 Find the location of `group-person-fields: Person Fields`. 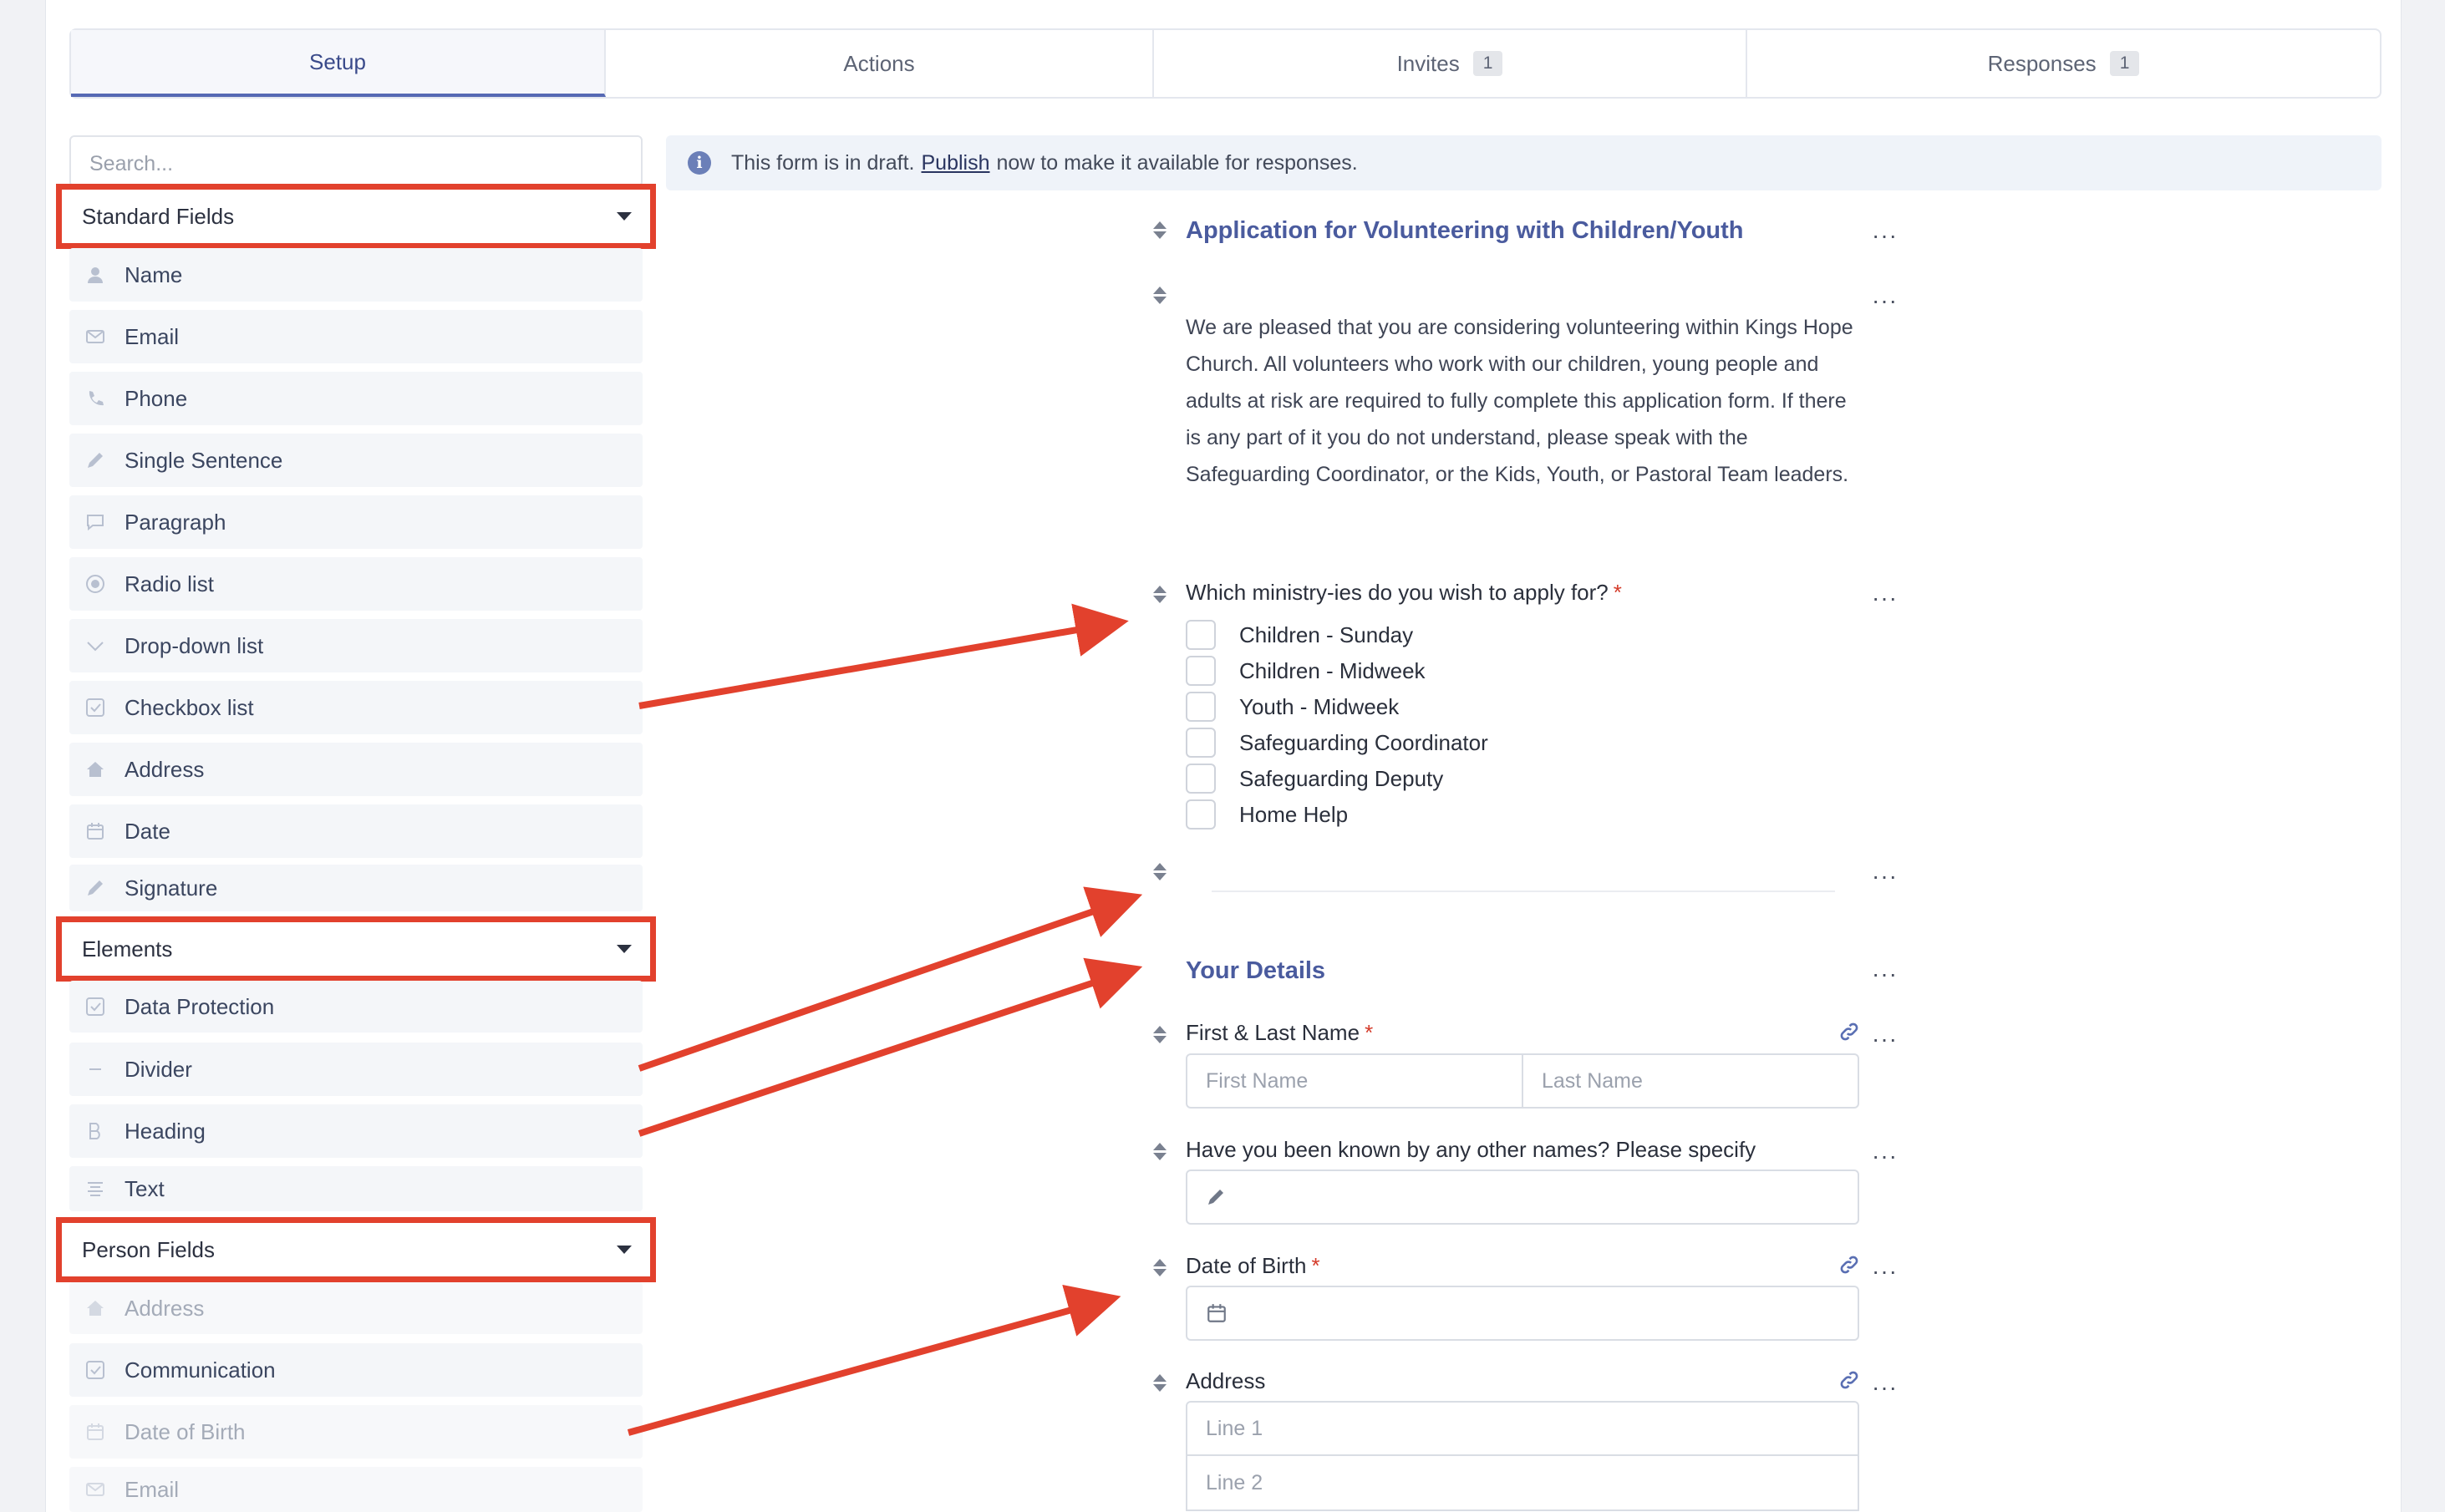

group-person-fields: Person Fields is located at coordinates (356, 1249).